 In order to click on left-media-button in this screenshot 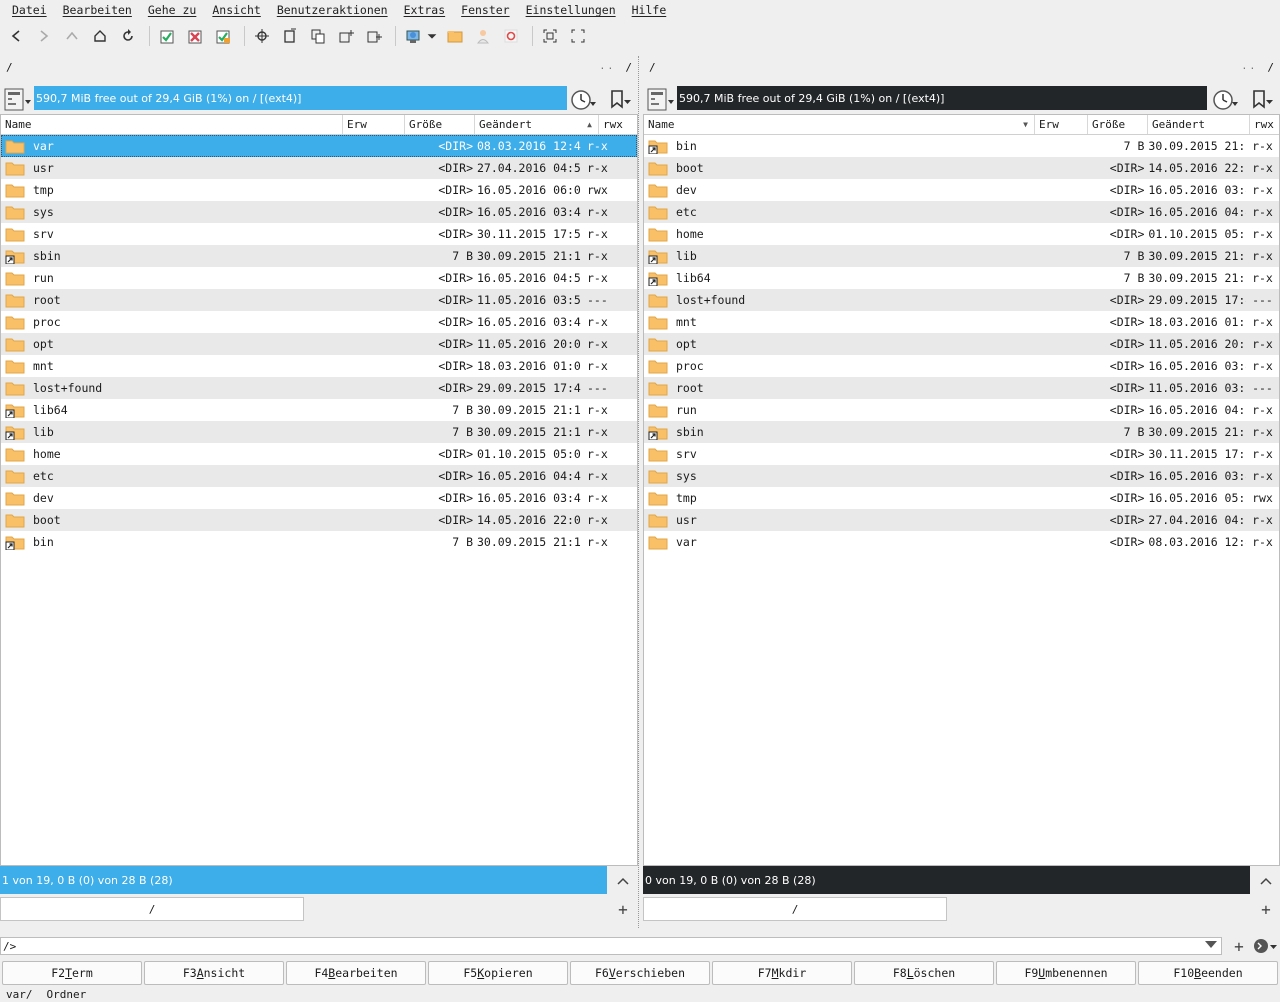, I will do `click(18, 99)`.